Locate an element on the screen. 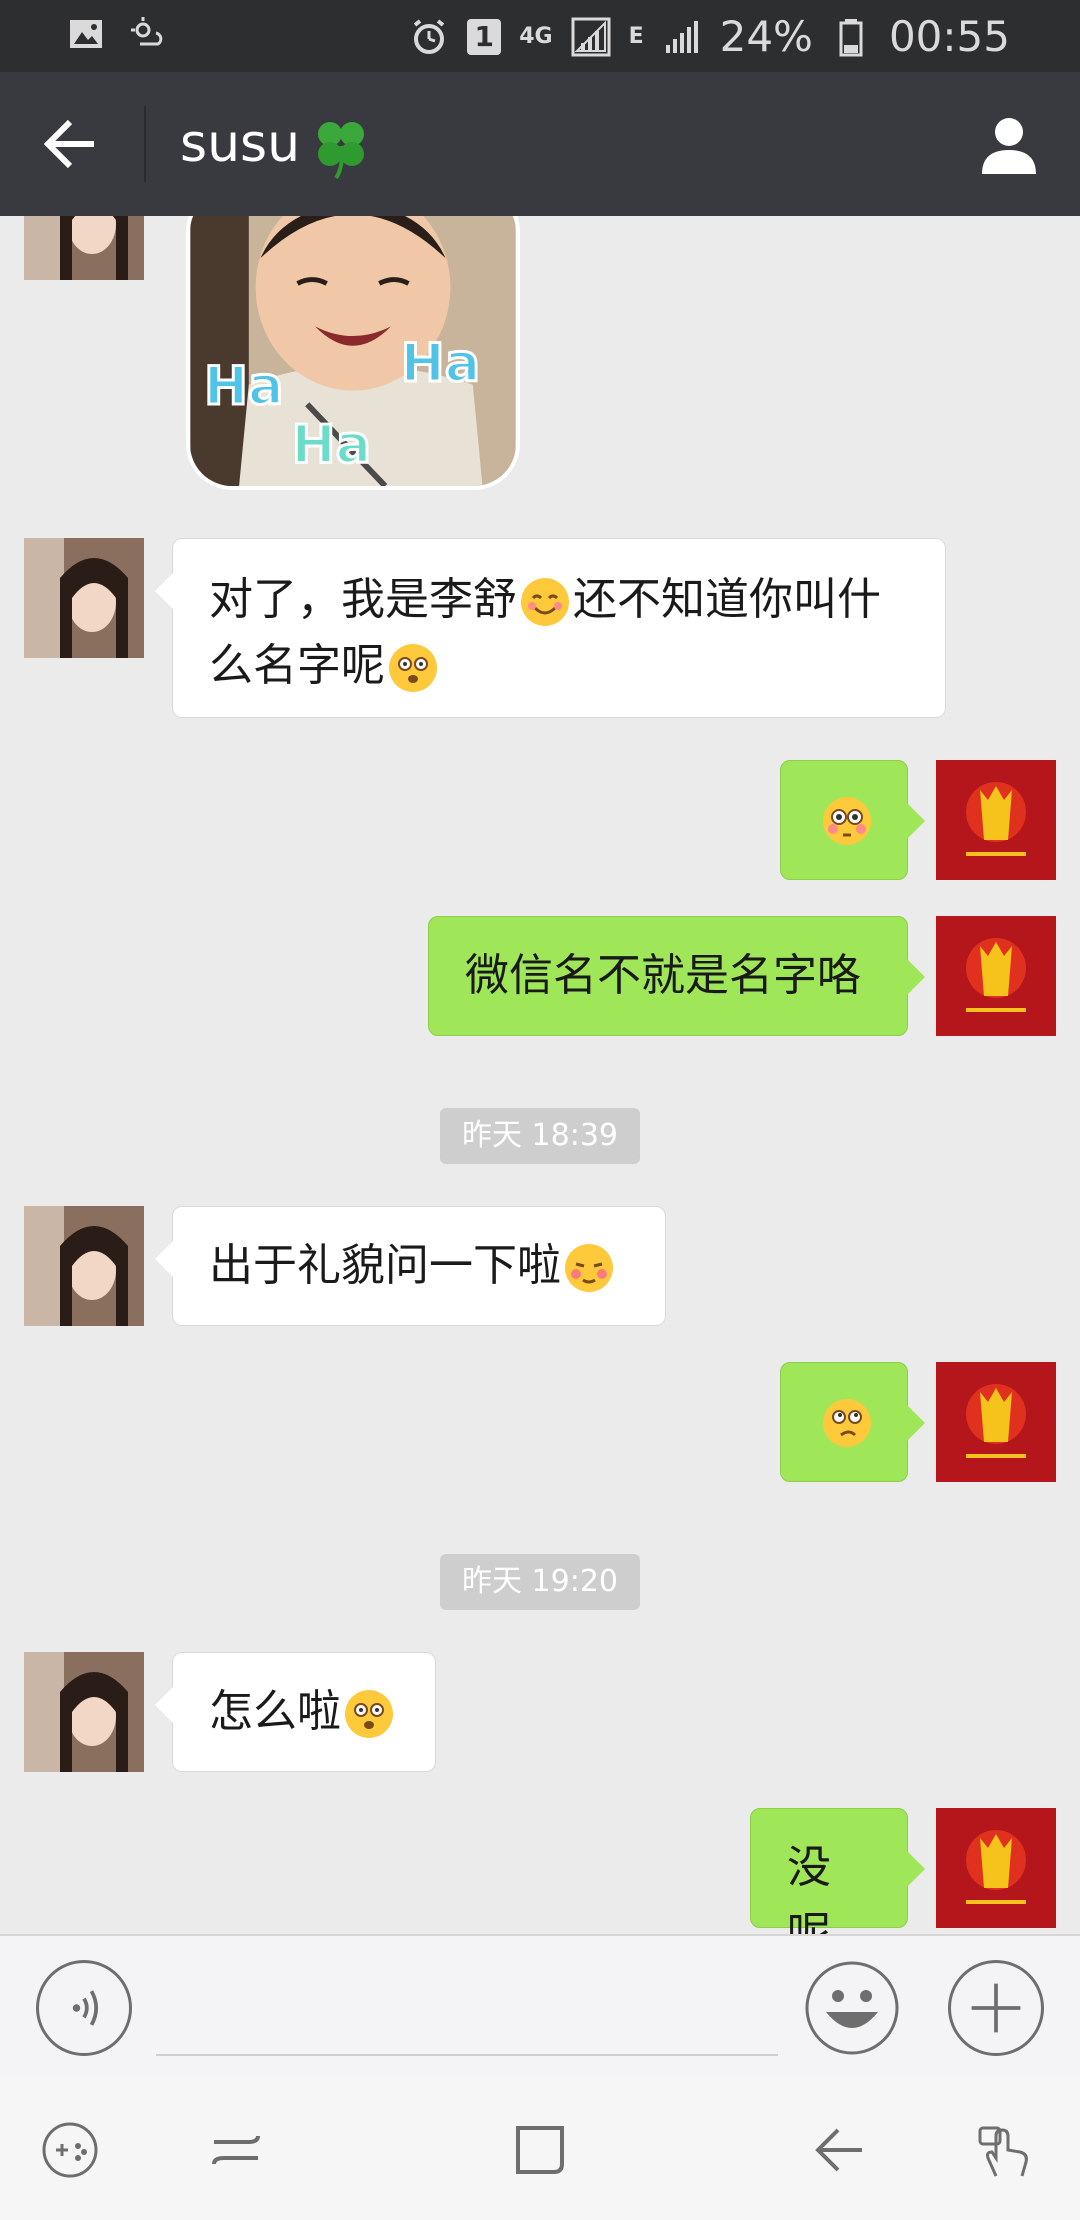 This screenshot has height=2220, width=1080. back-button is located at coordinates (72, 144).